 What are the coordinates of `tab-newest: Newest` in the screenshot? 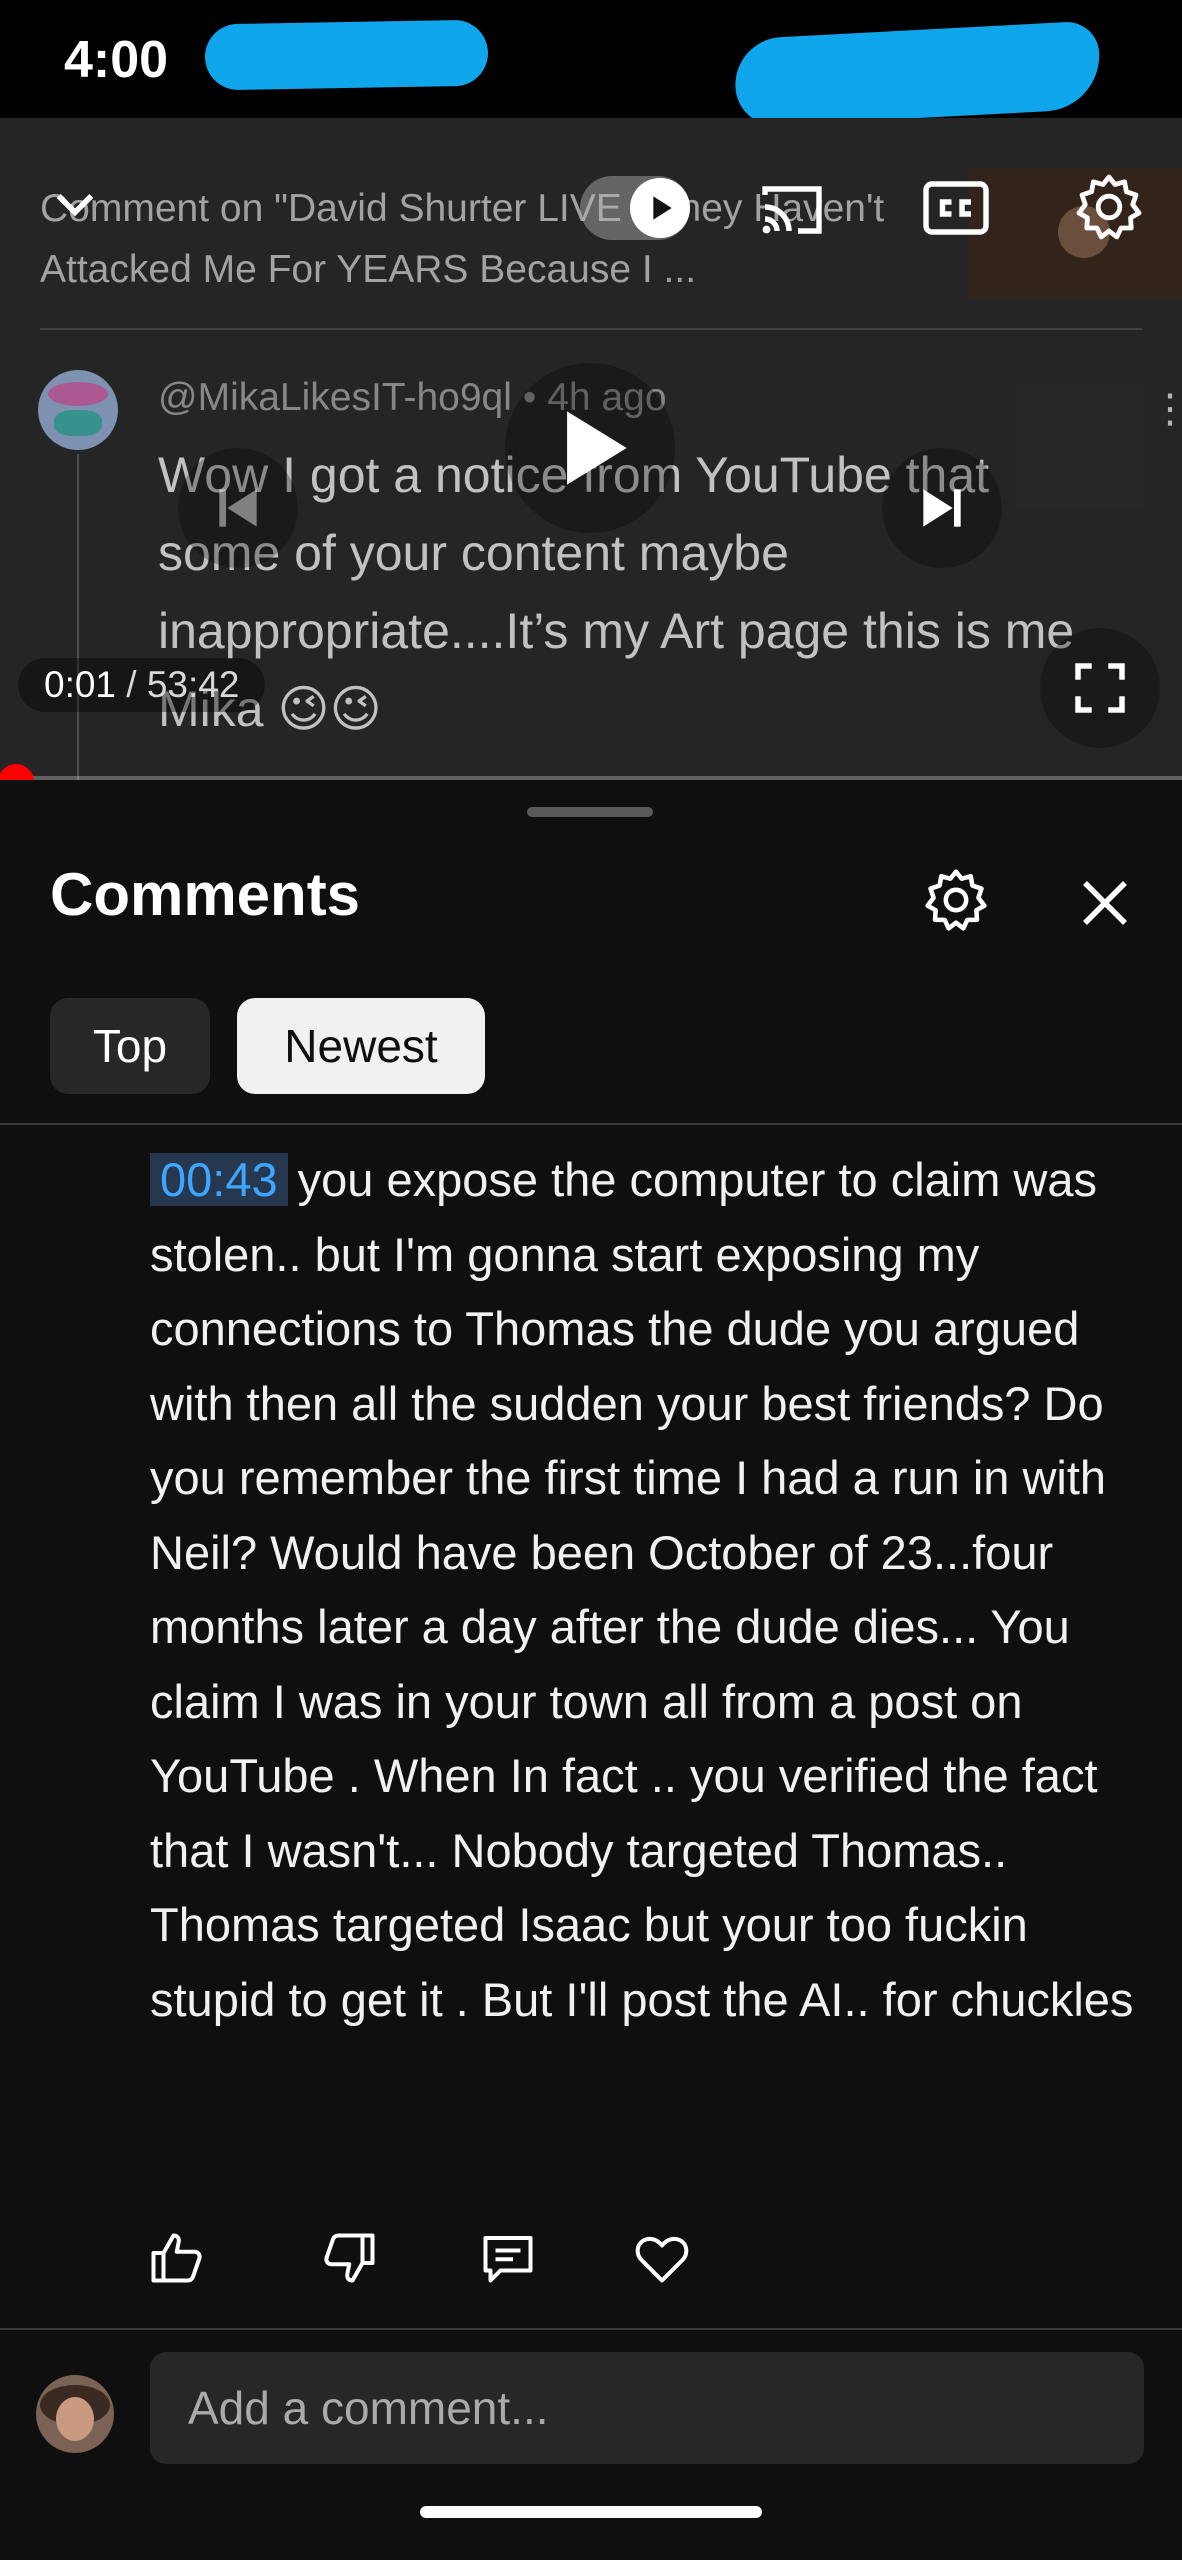 It's located at (361, 1046).